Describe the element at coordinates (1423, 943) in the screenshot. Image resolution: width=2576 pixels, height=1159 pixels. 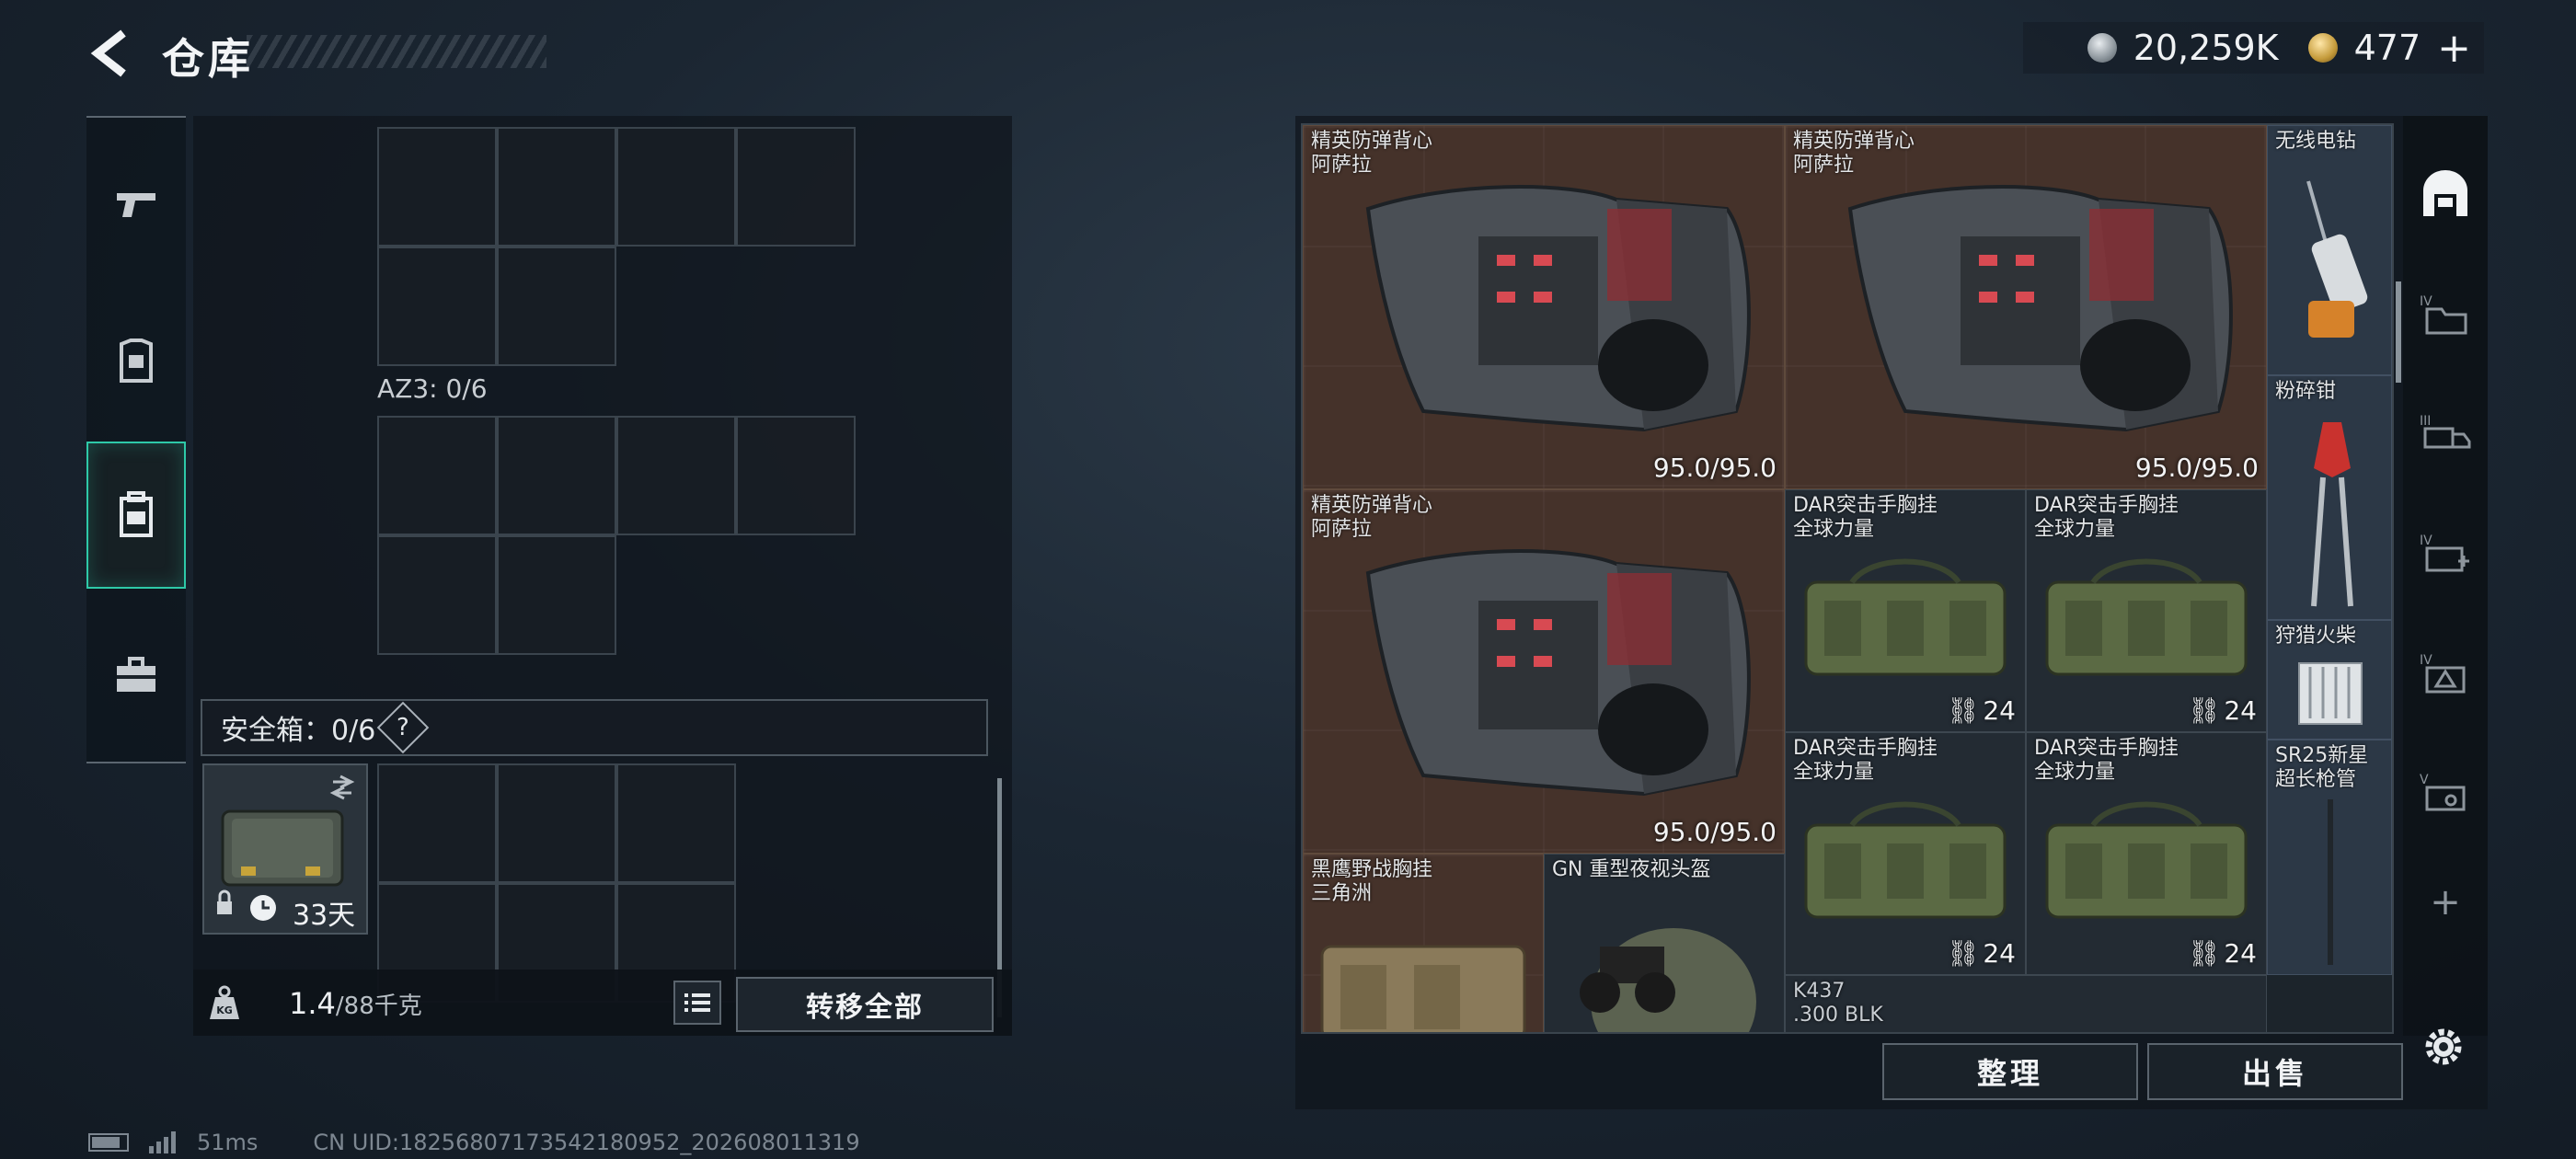
I see `item-blackhawk-rig: 黑鹰野战胸挂 三角洲` at that location.